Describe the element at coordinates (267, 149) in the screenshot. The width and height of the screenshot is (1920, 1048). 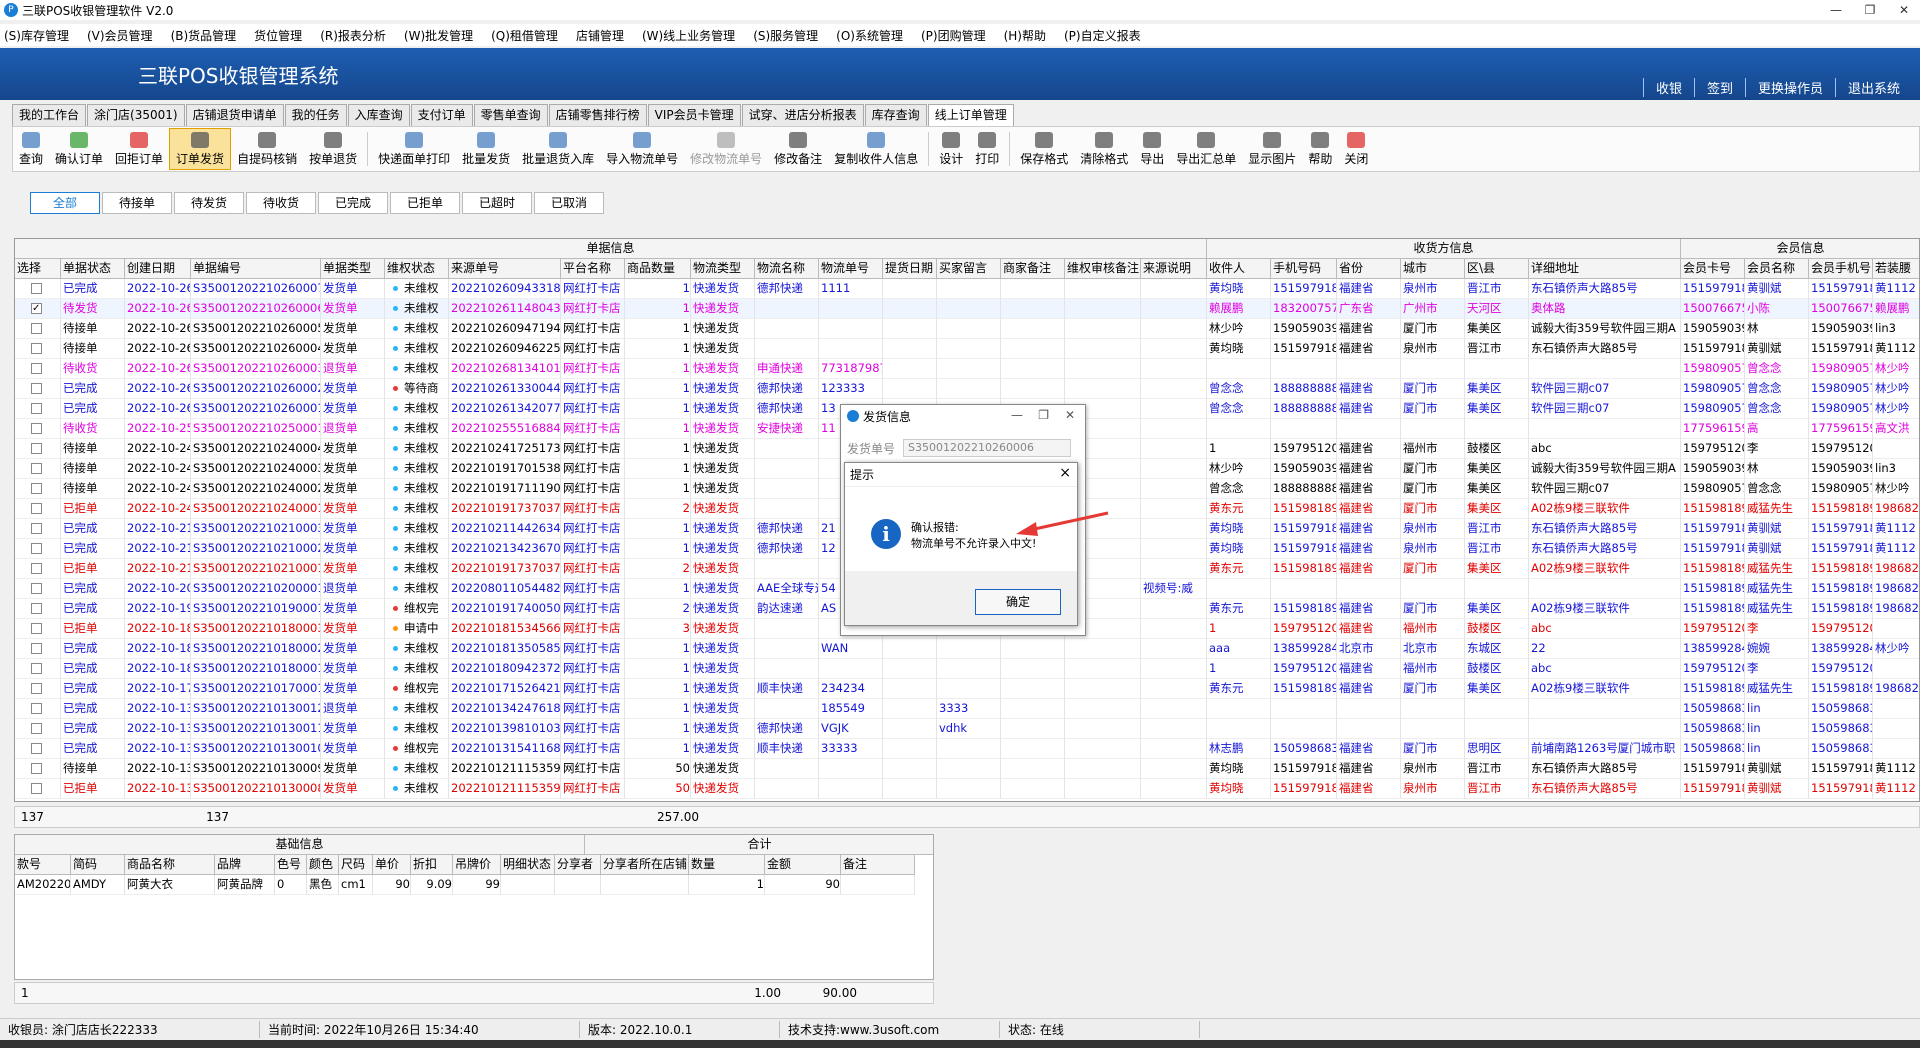
I see `toolbar-button: 自提码核销` at that location.